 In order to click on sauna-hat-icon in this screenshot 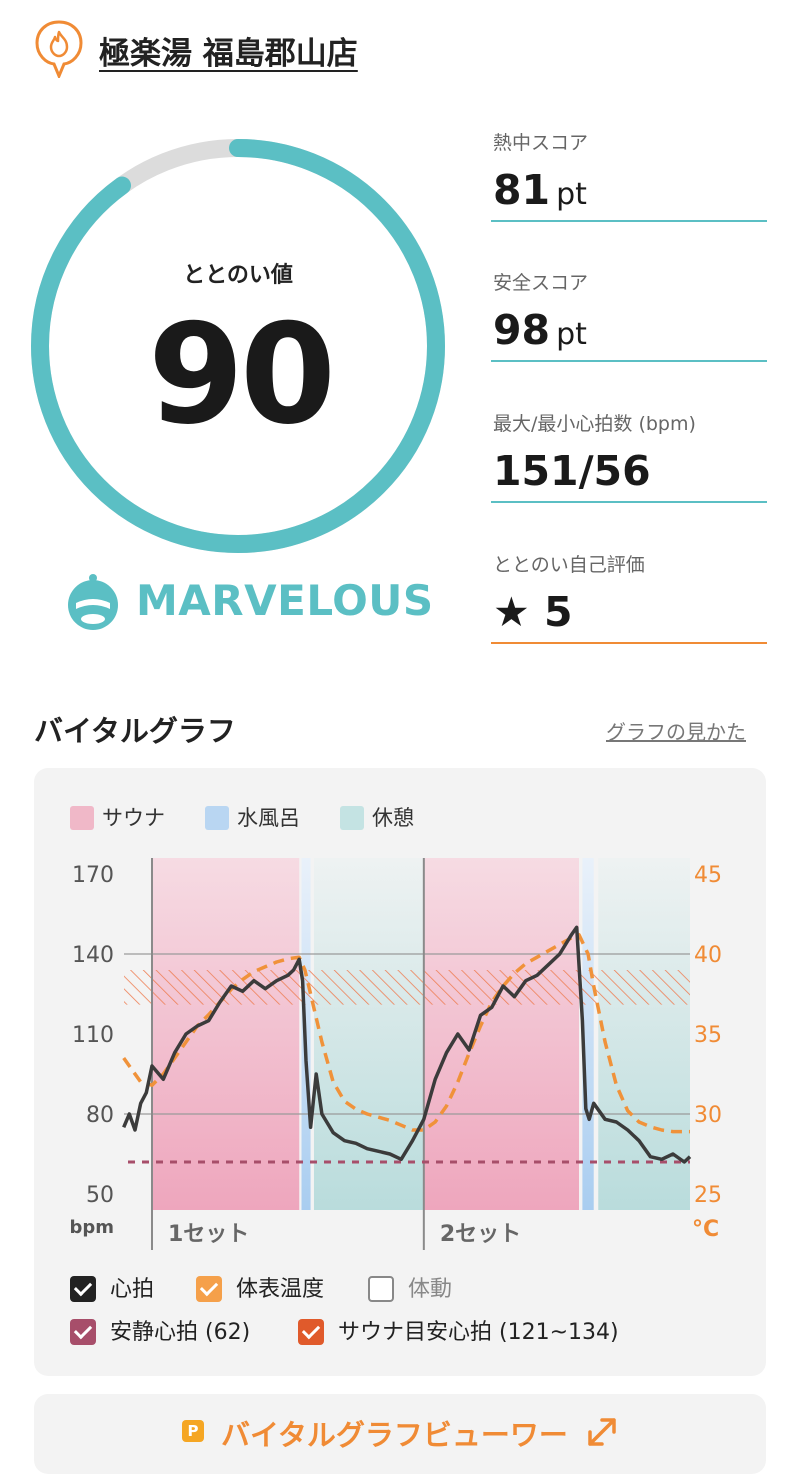, I will do `click(93, 602)`.